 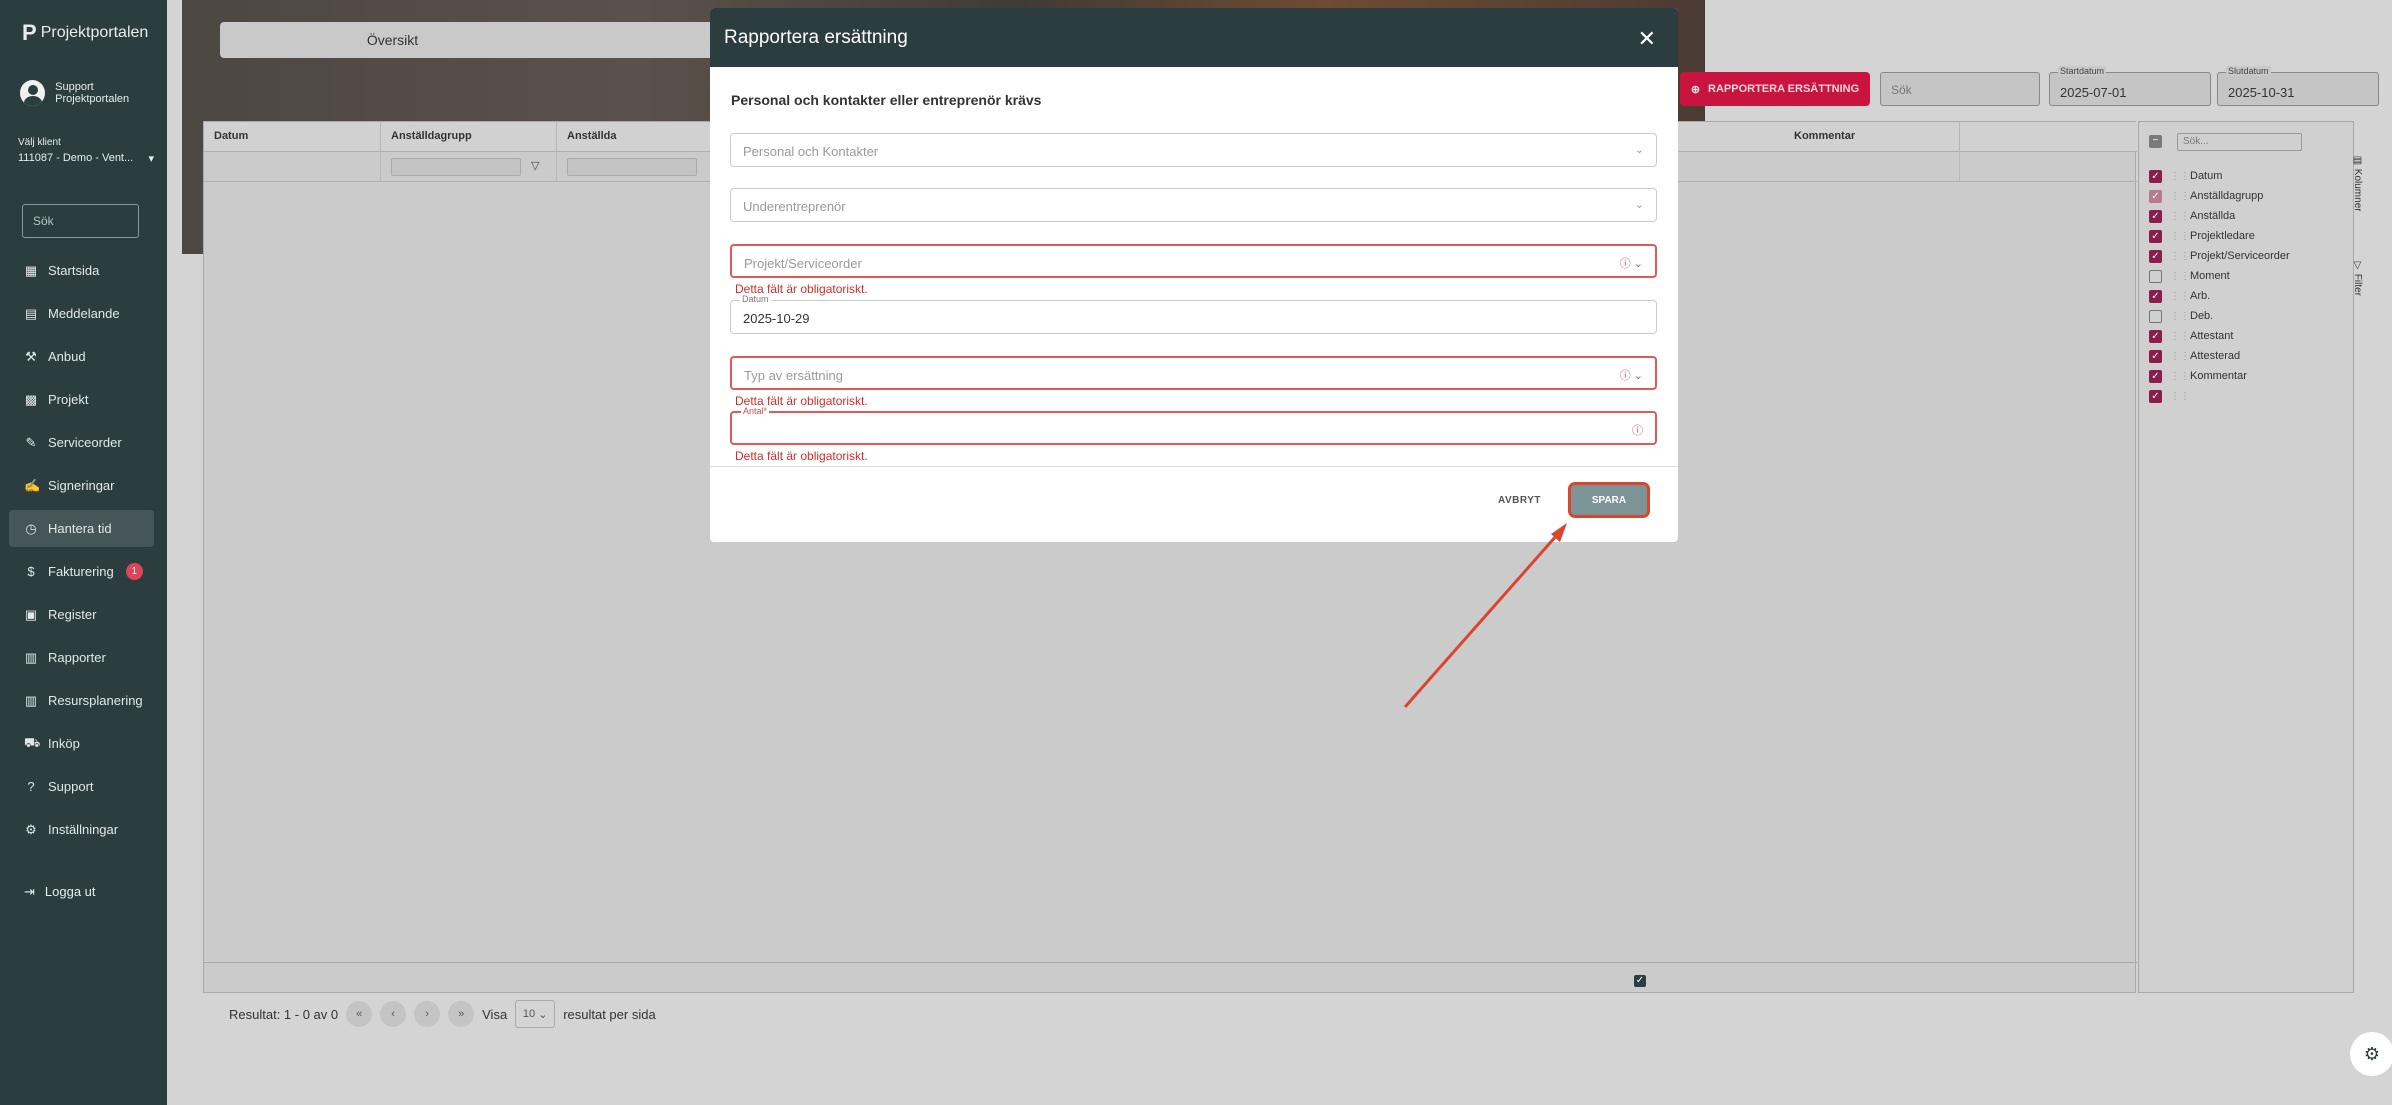 I want to click on tab-columns: ▤ Kolumner, so click(x=2357, y=183).